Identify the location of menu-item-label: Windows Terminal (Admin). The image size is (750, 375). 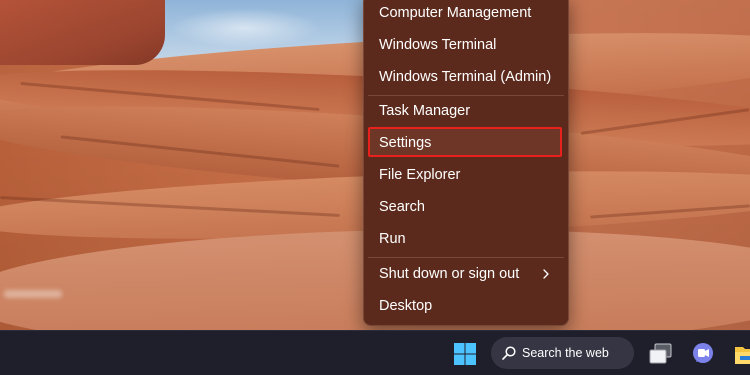
(465, 77).